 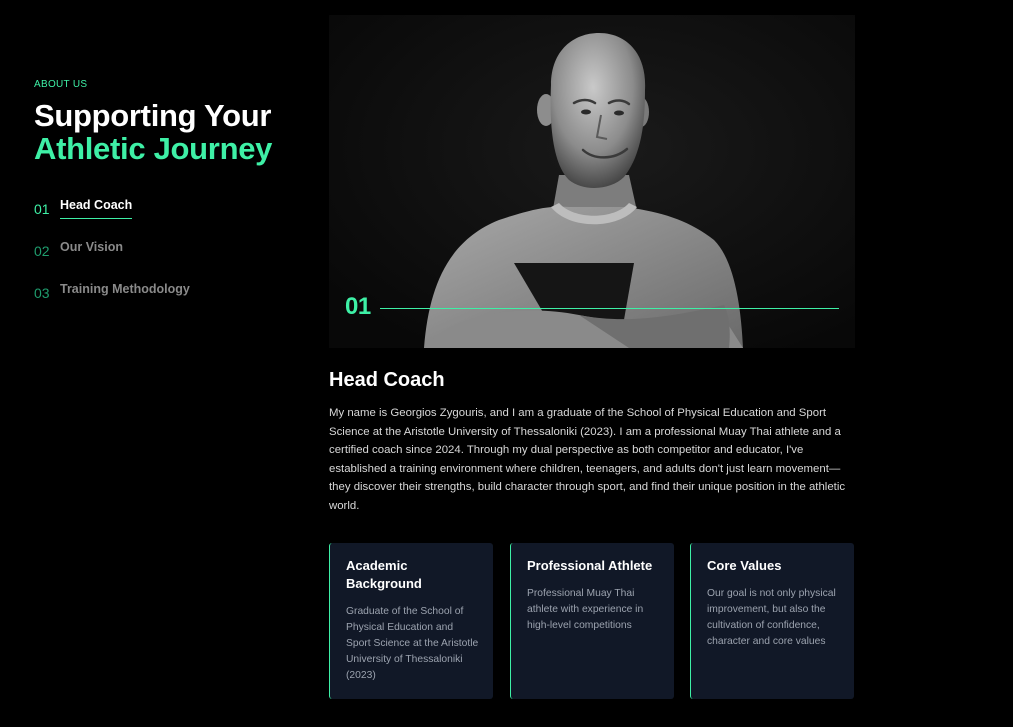 I want to click on tab-label: Training Methodology, so click(x=125, y=289).